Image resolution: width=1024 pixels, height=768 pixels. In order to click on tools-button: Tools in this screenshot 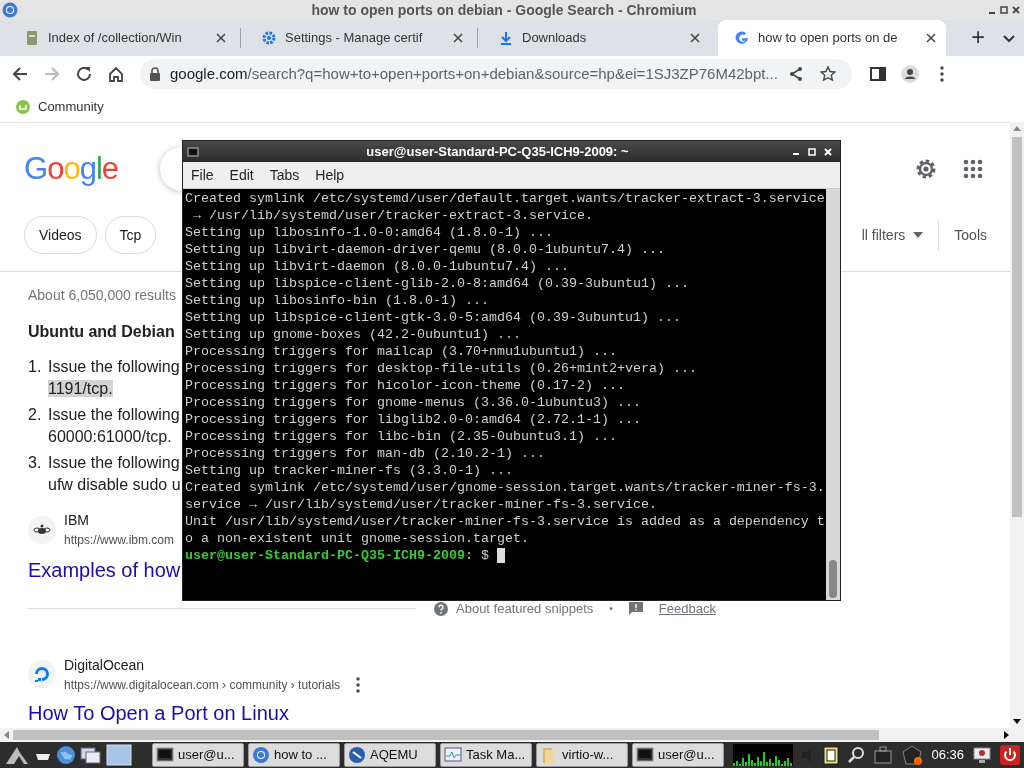, I will do `click(970, 235)`.